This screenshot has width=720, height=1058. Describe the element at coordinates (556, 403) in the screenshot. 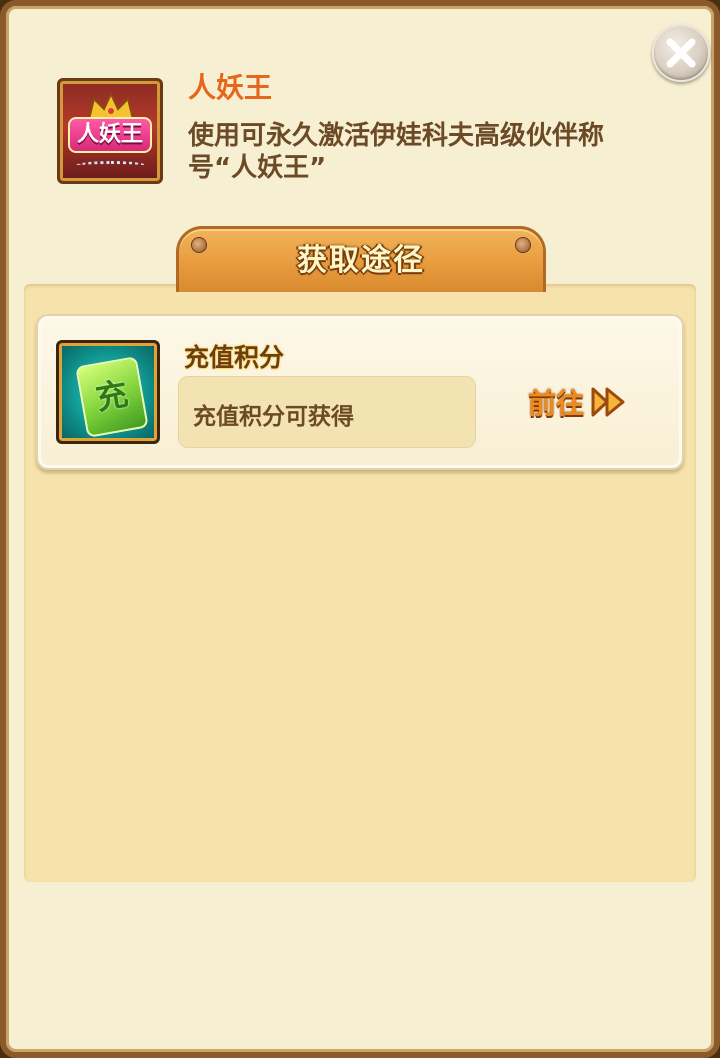

I see `goto-label: 前往` at that location.